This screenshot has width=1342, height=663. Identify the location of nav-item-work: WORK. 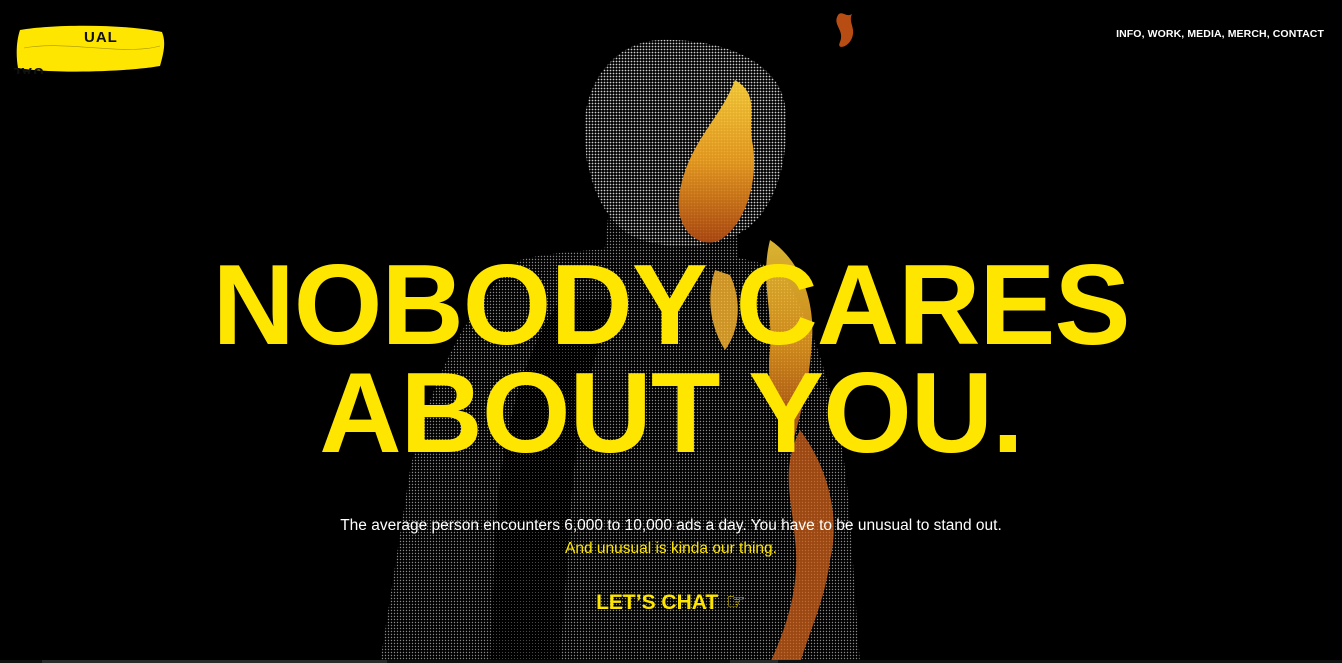
(1165, 34).